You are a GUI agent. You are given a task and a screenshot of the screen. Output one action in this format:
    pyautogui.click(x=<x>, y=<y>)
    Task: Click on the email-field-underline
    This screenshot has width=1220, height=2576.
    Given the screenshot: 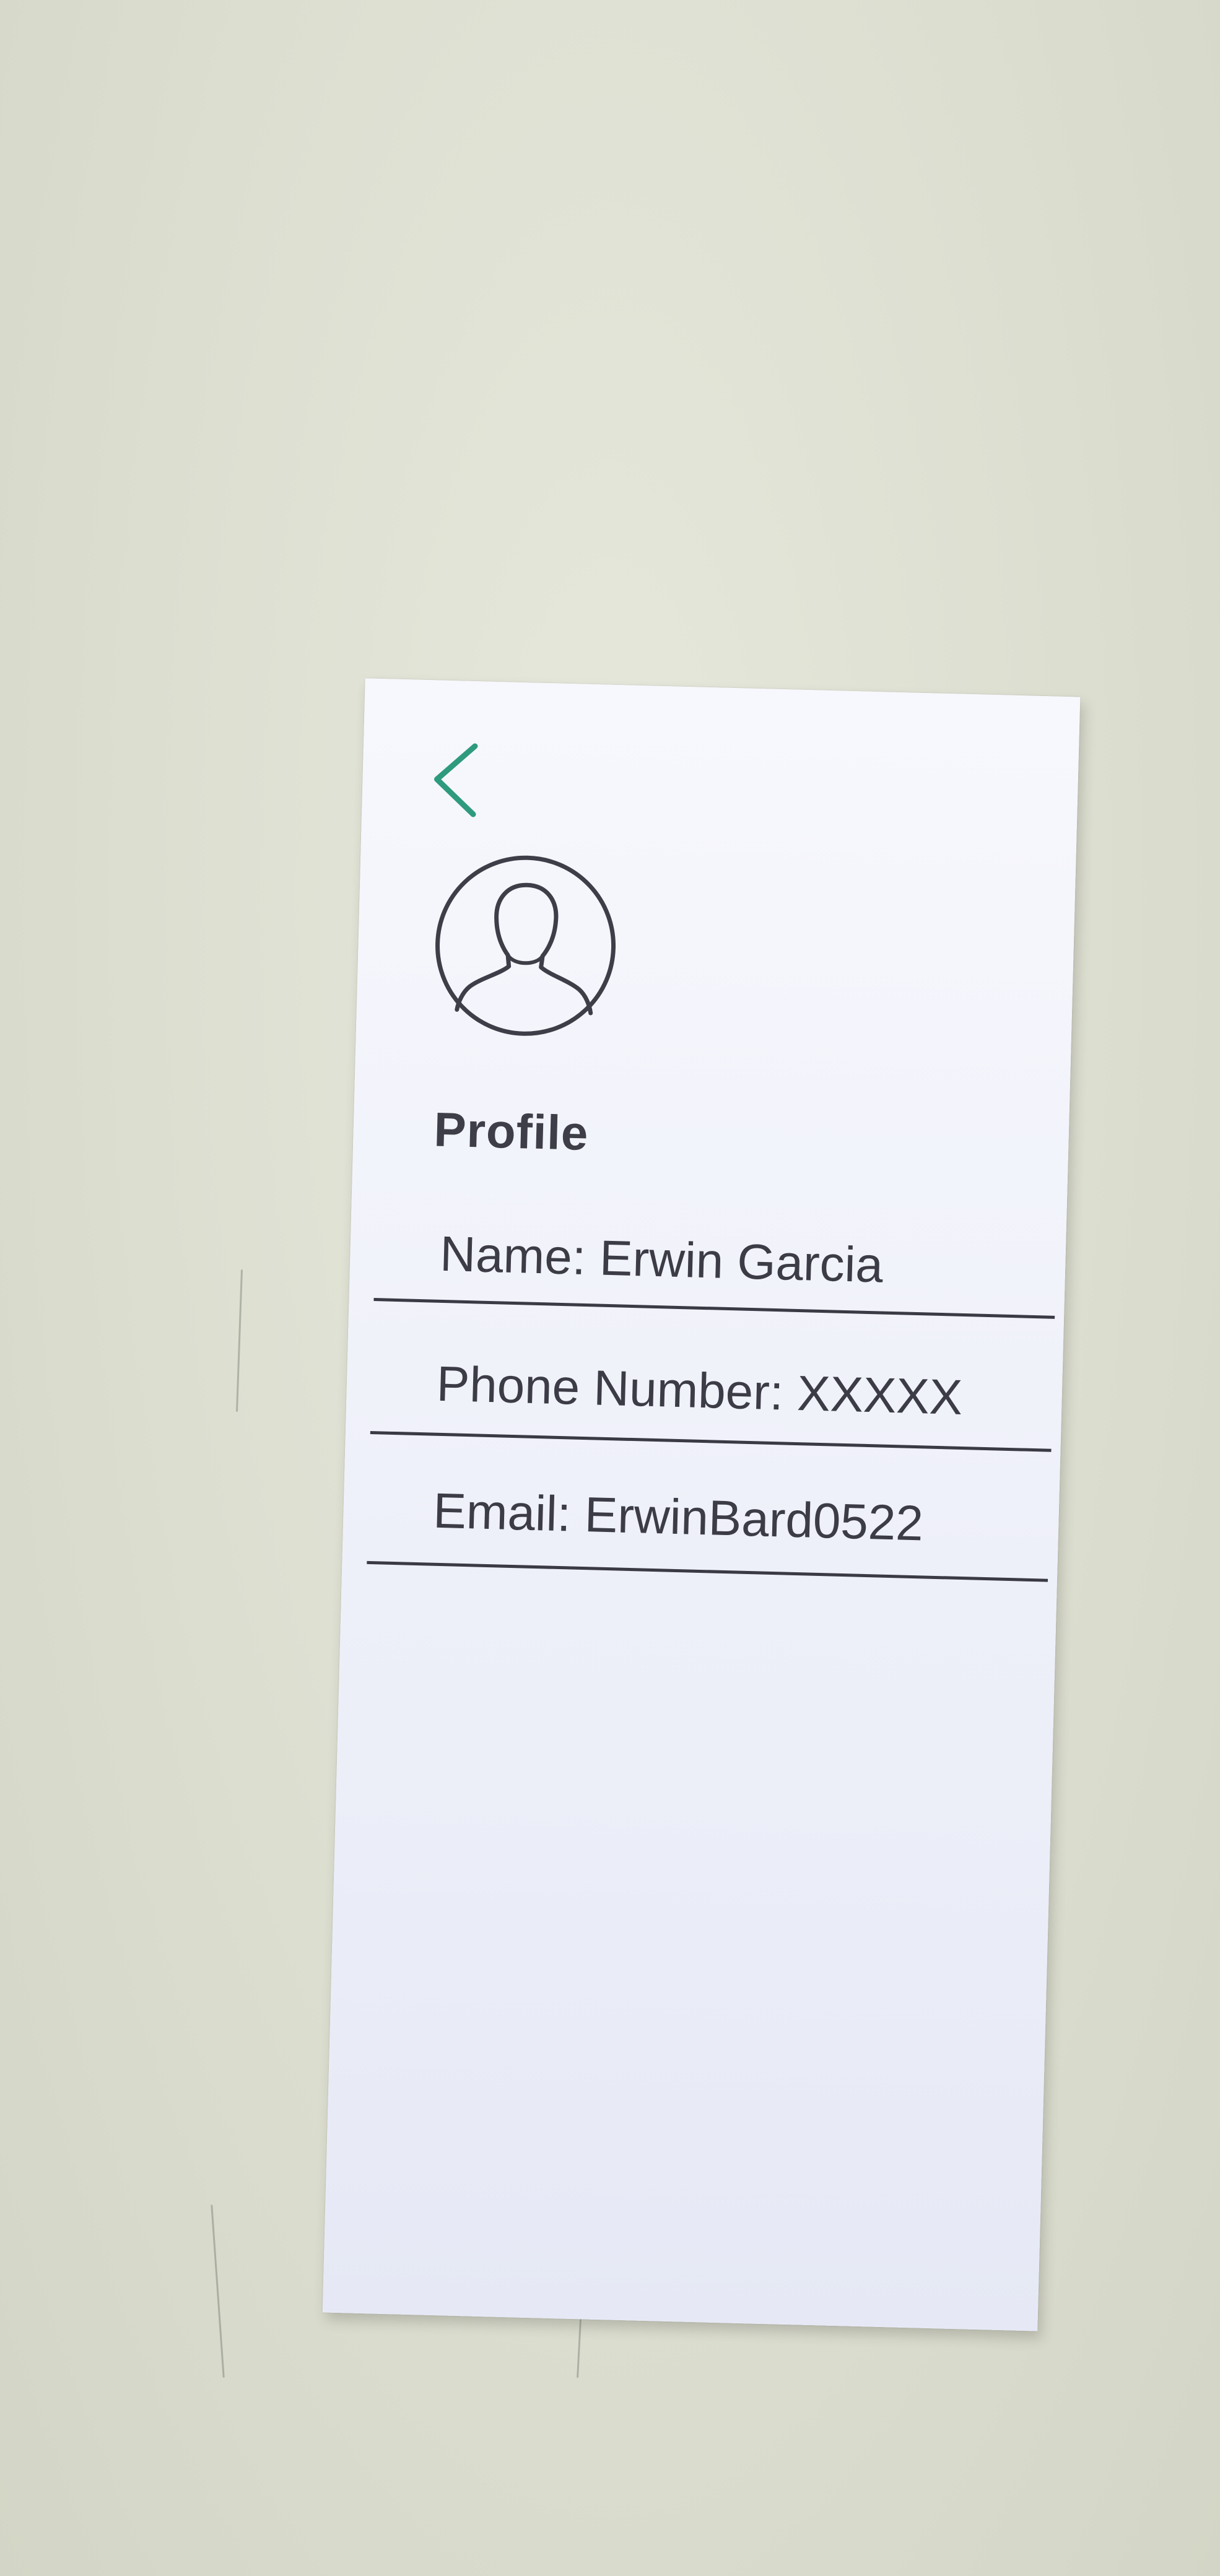 What is the action you would take?
    pyautogui.click(x=707, y=1571)
    